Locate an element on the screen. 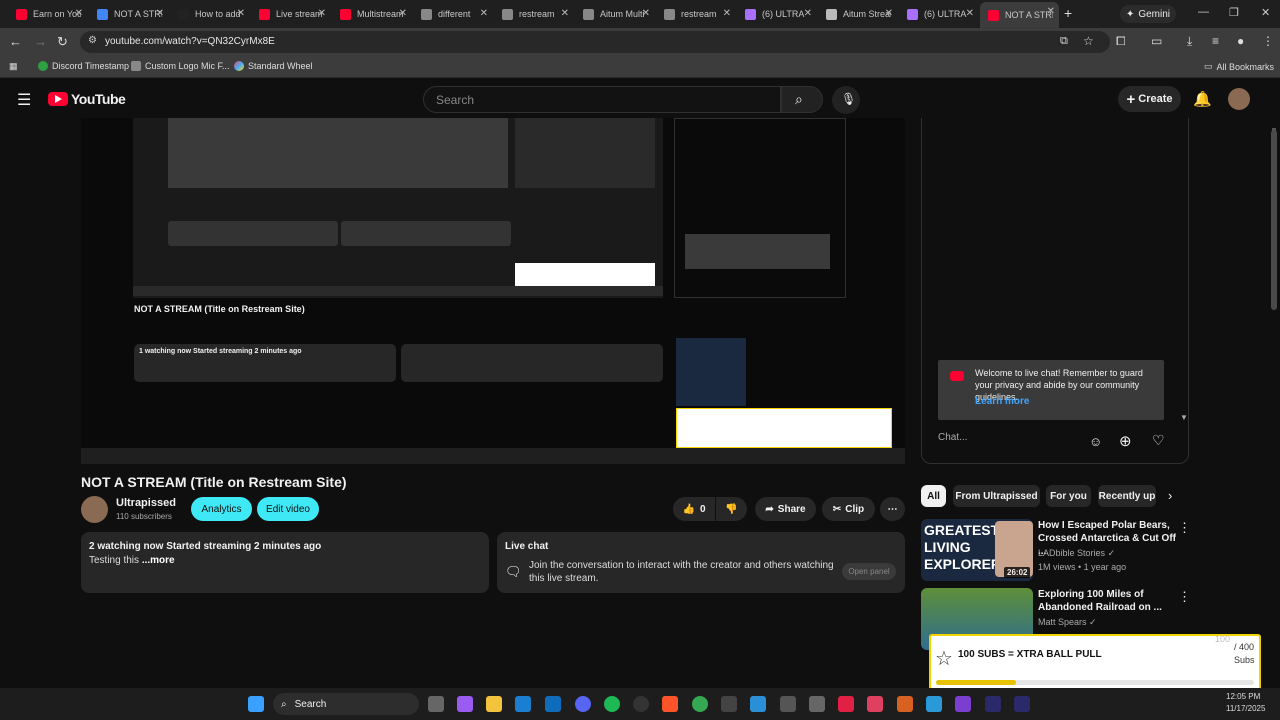  youtube-logo: YouTube is located at coordinates (87, 99).